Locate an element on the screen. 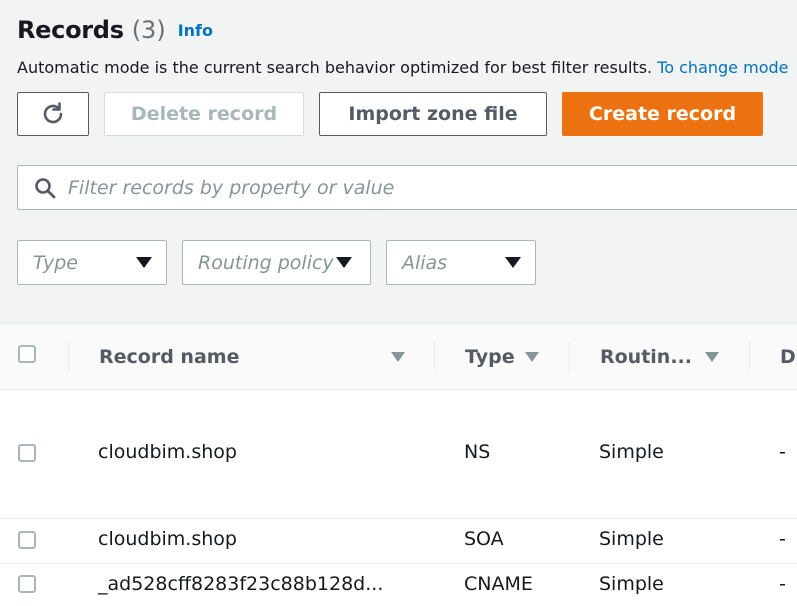  info-link: Info is located at coordinates (195, 30).